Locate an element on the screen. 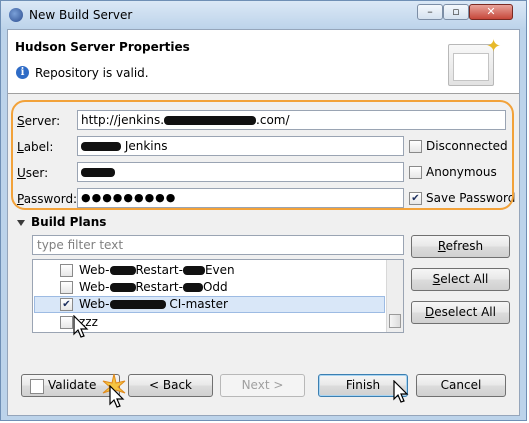 Image resolution: width=529 pixels, height=423 pixels. label-field: Jenkins is located at coordinates (240, 146).